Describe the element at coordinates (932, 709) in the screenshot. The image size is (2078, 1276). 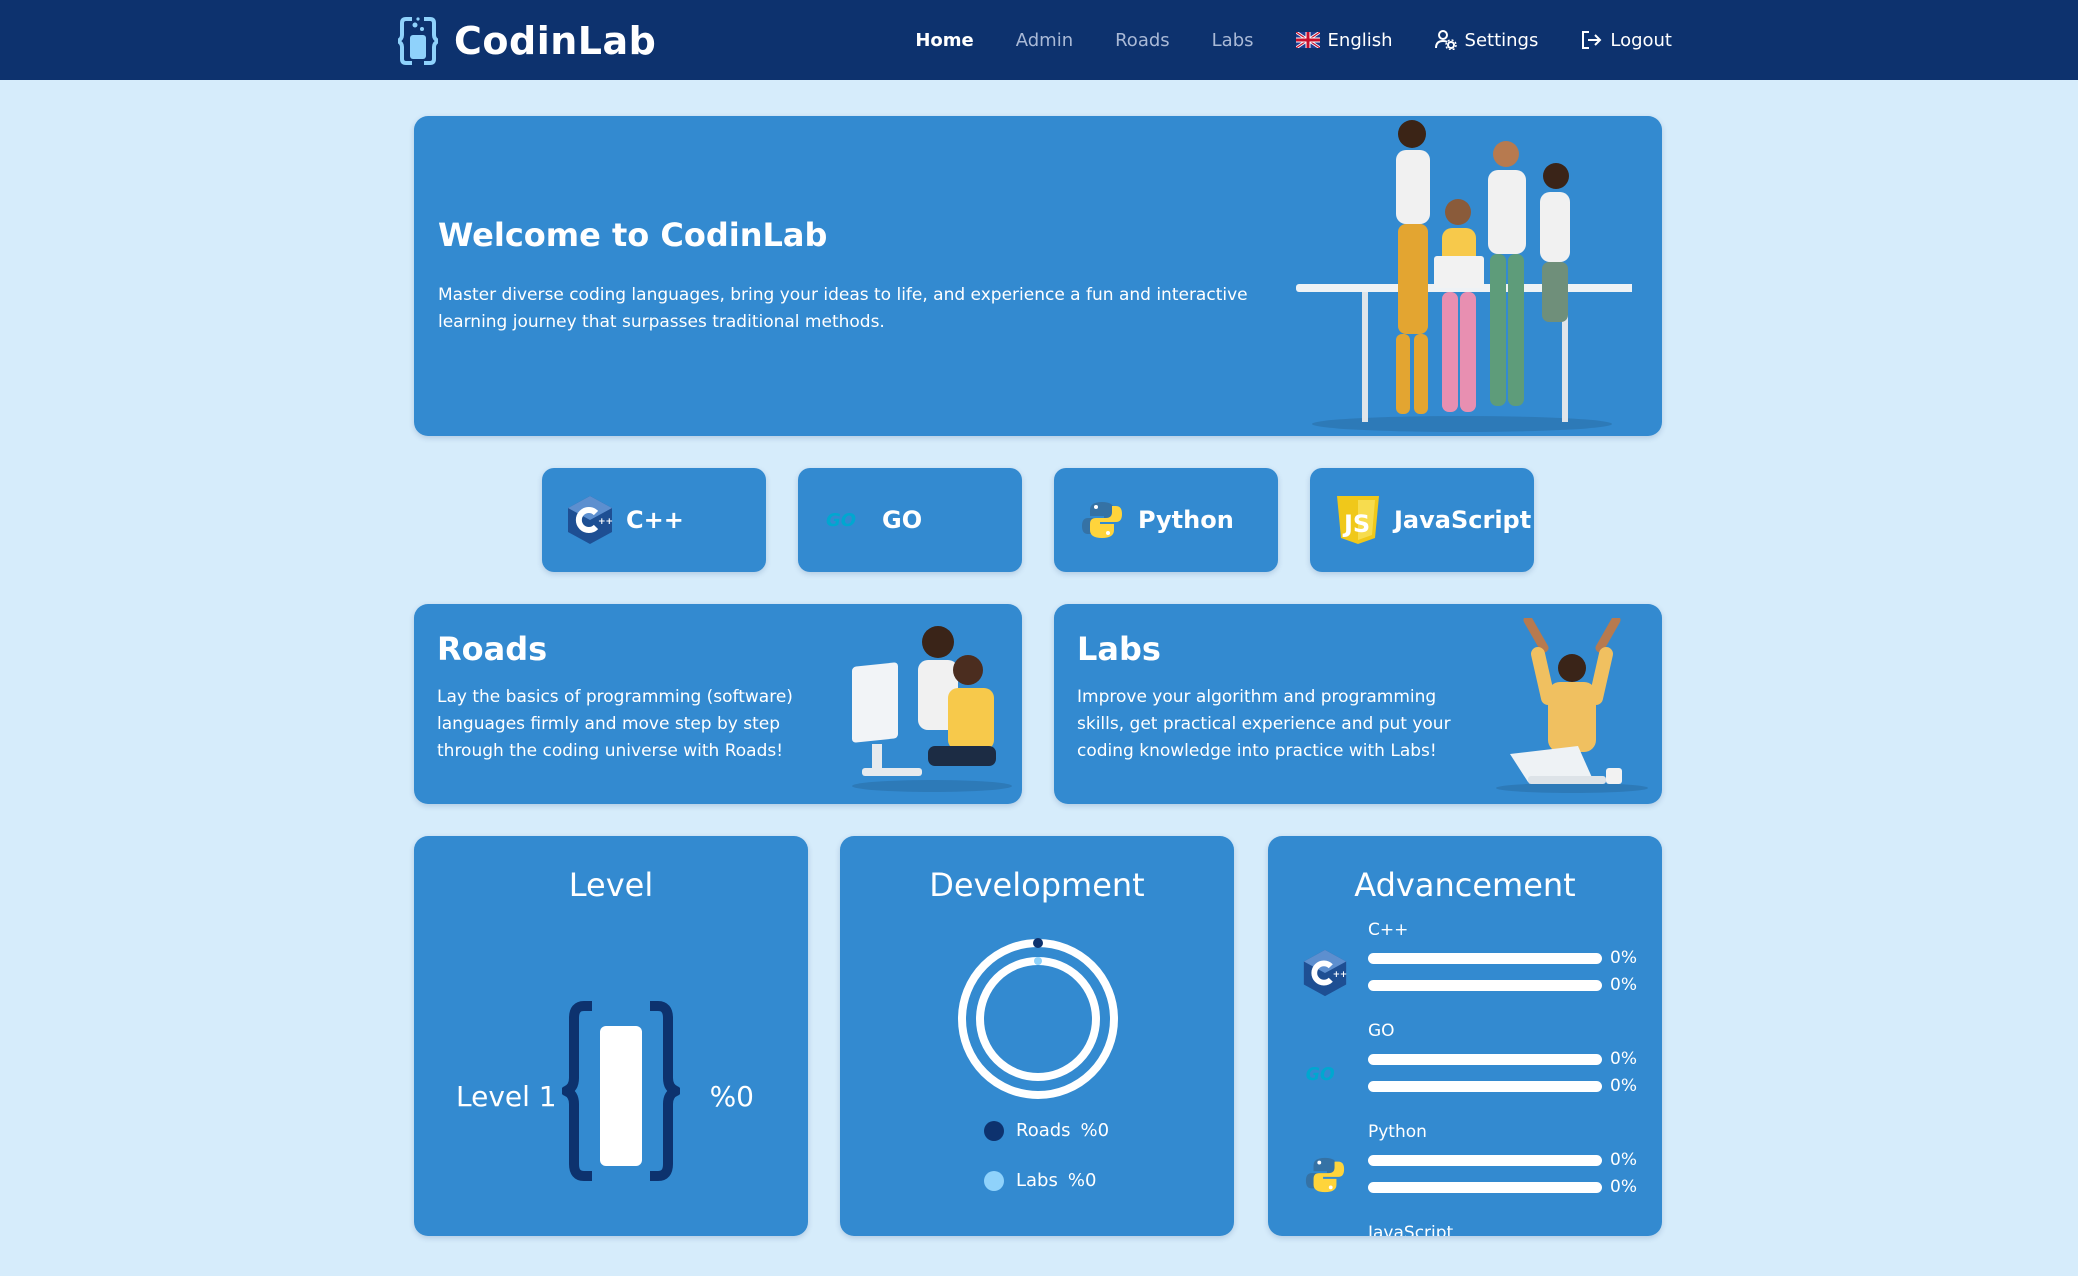
I see `roads-illustration` at that location.